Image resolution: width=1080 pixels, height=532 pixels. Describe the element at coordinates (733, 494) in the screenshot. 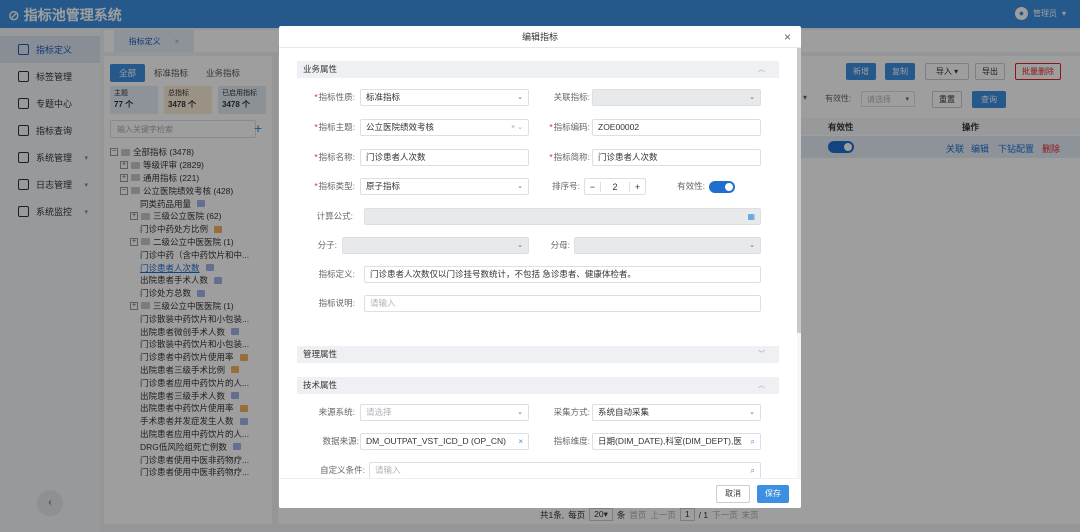

I see `cancel-button: 取消` at that location.